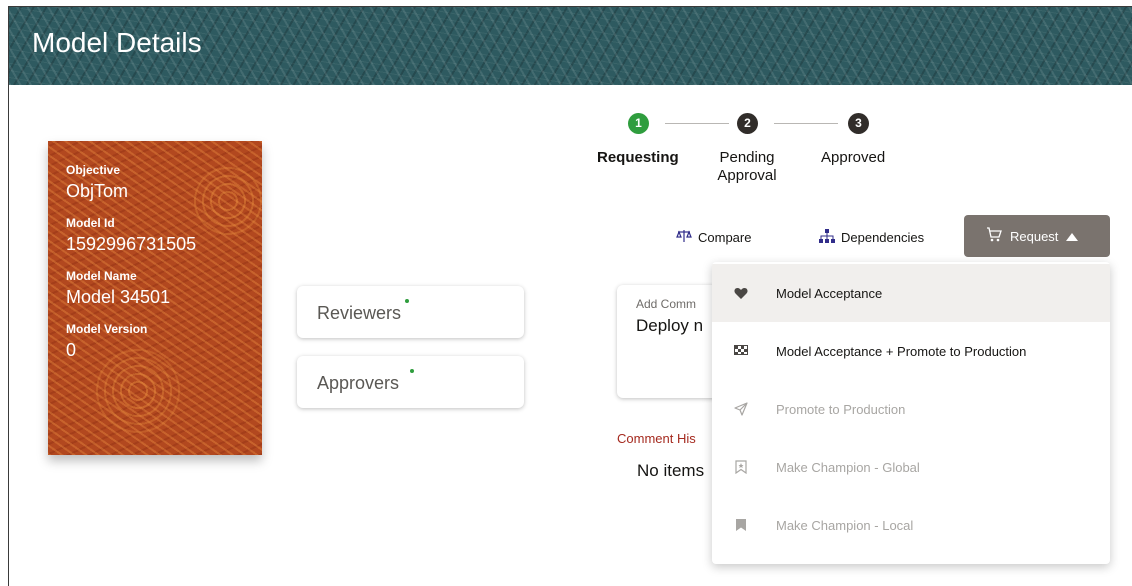 Image resolution: width=1132 pixels, height=586 pixels. What do you see at coordinates (845, 525) in the screenshot?
I see `menu-item-label: Make Champion - Local` at bounding box center [845, 525].